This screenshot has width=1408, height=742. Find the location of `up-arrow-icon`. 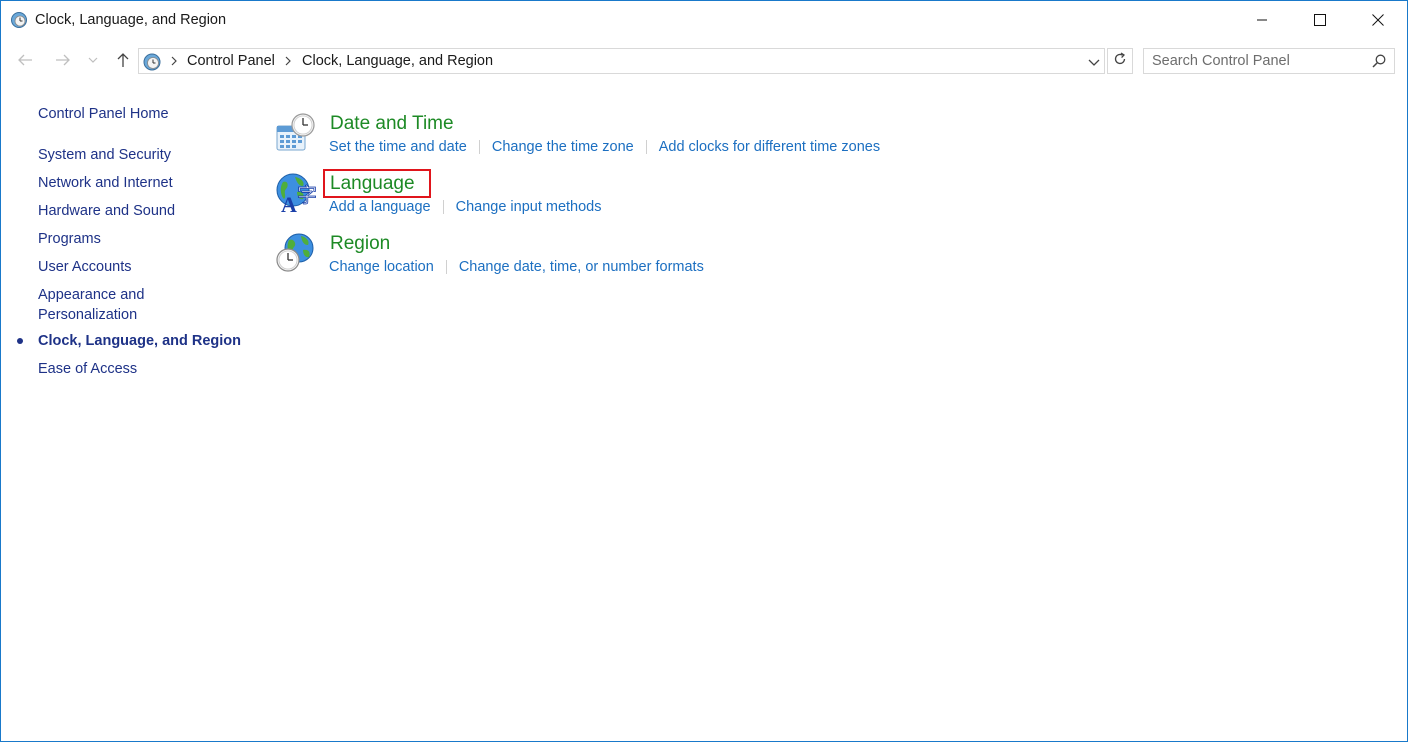

up-arrow-icon is located at coordinates (123, 60).